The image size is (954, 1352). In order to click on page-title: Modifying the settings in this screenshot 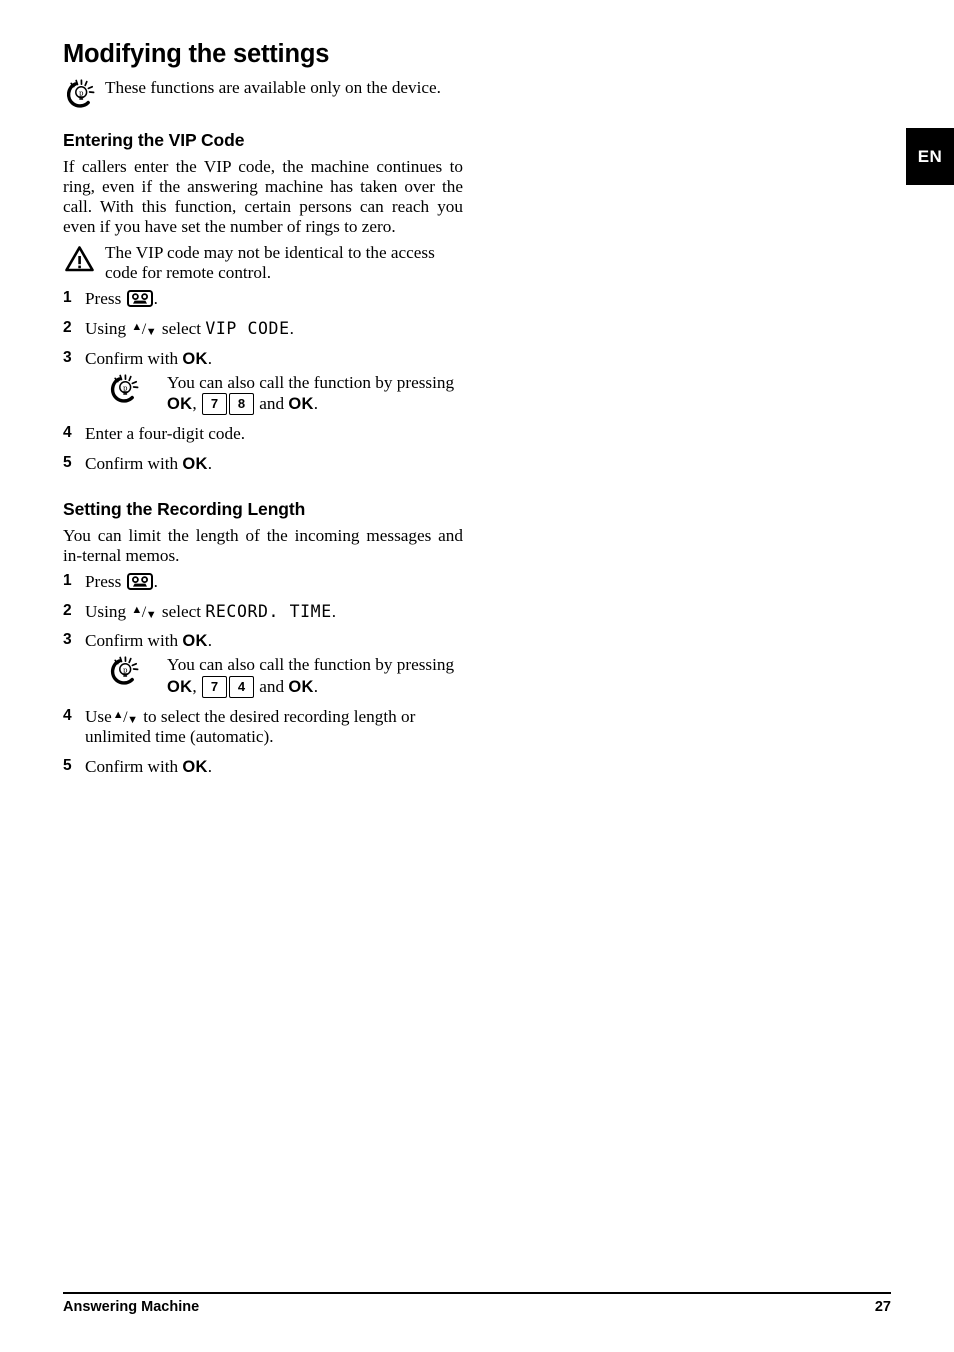, I will do `click(196, 54)`.